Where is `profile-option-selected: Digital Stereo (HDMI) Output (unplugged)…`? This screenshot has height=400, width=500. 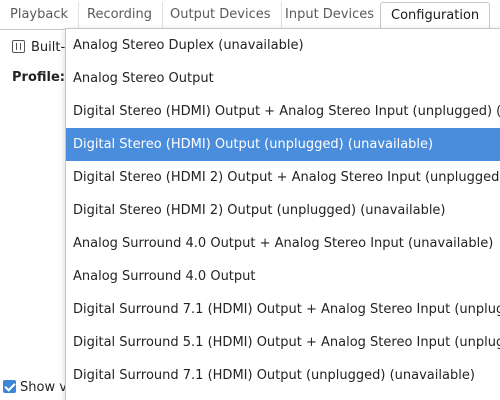
profile-option-selected: Digital Stereo (HDMI) Output (unplugged)… is located at coordinates (283, 144).